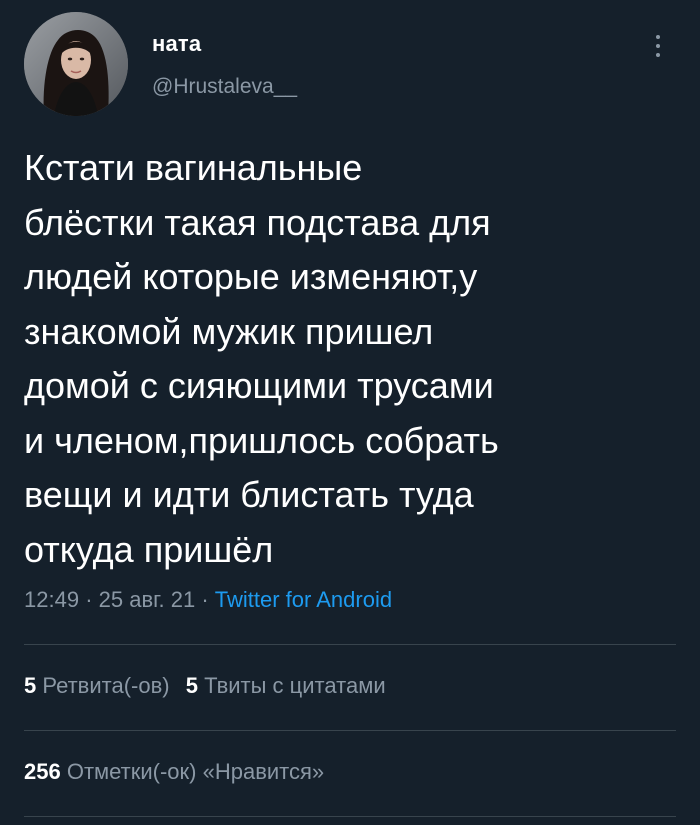 Image resolution: width=700 pixels, height=825 pixels. I want to click on avatar, so click(76, 64).